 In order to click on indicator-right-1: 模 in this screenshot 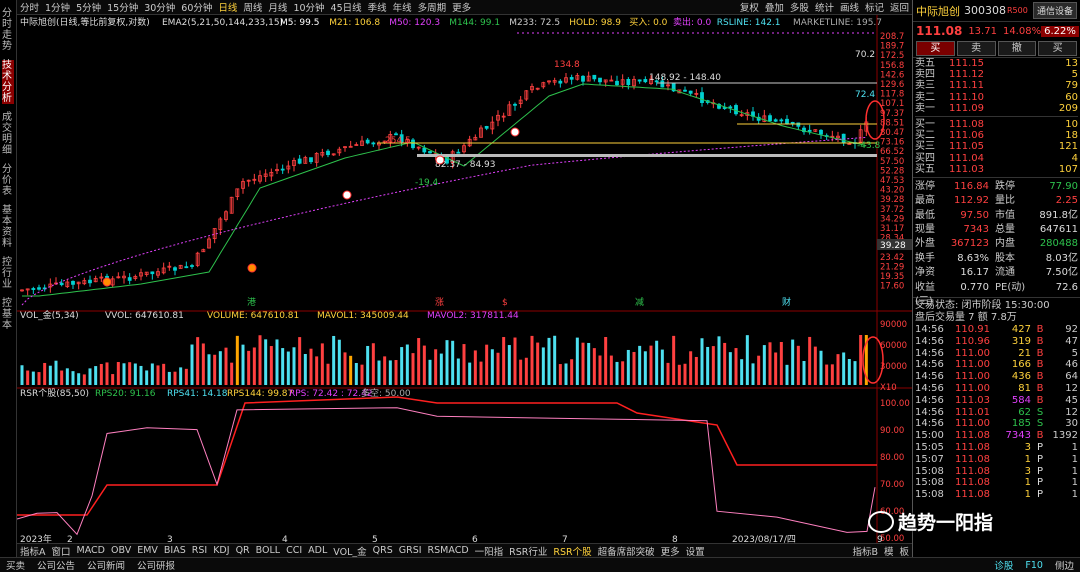, I will do `click(889, 551)`.